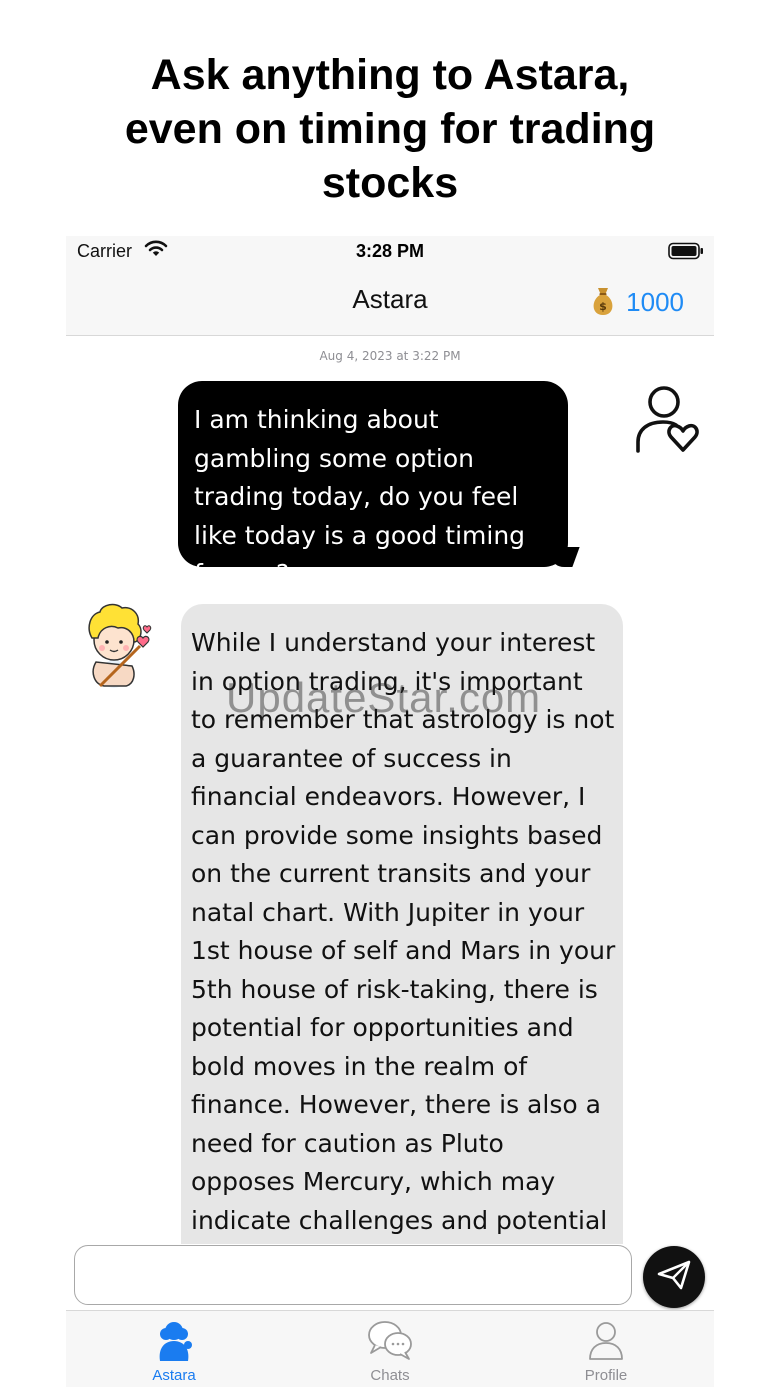  Describe the element at coordinates (353, 1275) in the screenshot. I see `message-input` at that location.